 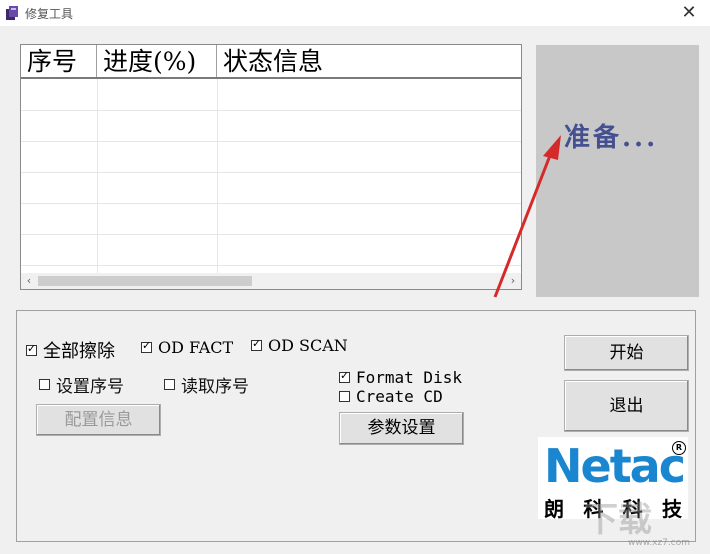 What do you see at coordinates (527, 216) in the screenshot?
I see `annotation-arrow-icon` at bounding box center [527, 216].